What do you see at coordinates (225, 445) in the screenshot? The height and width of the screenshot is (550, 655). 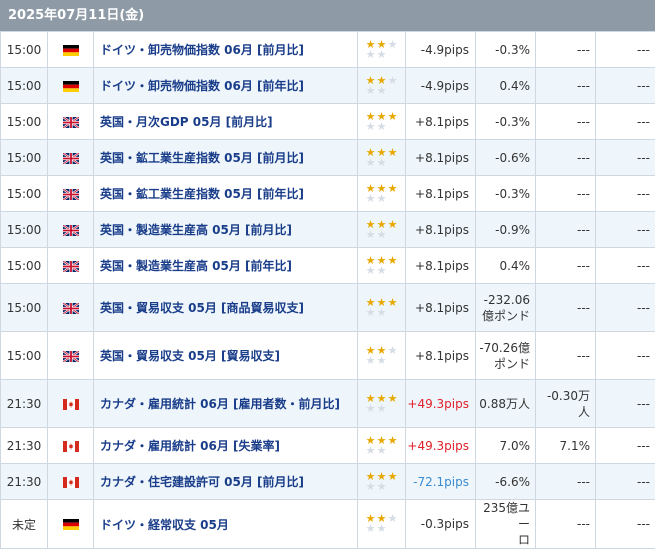 I see `event-title-link: カナダ・雇用統計 06月 [失業率]` at bounding box center [225, 445].